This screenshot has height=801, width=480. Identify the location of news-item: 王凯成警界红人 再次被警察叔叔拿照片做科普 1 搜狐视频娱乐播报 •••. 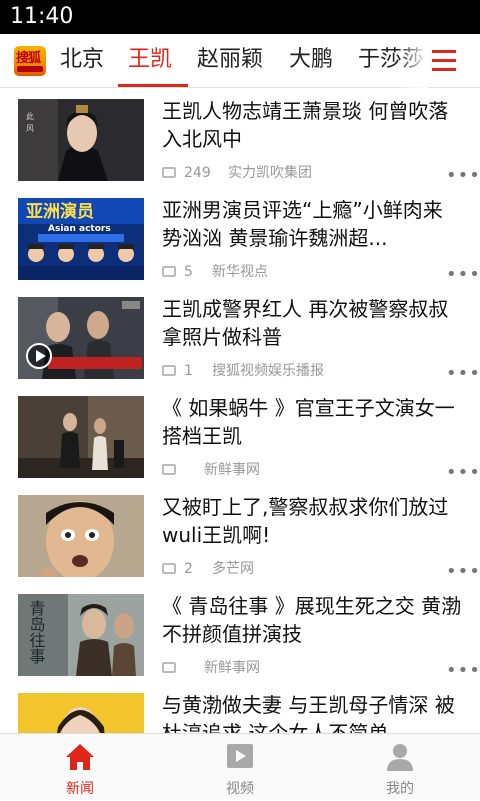
(240, 336).